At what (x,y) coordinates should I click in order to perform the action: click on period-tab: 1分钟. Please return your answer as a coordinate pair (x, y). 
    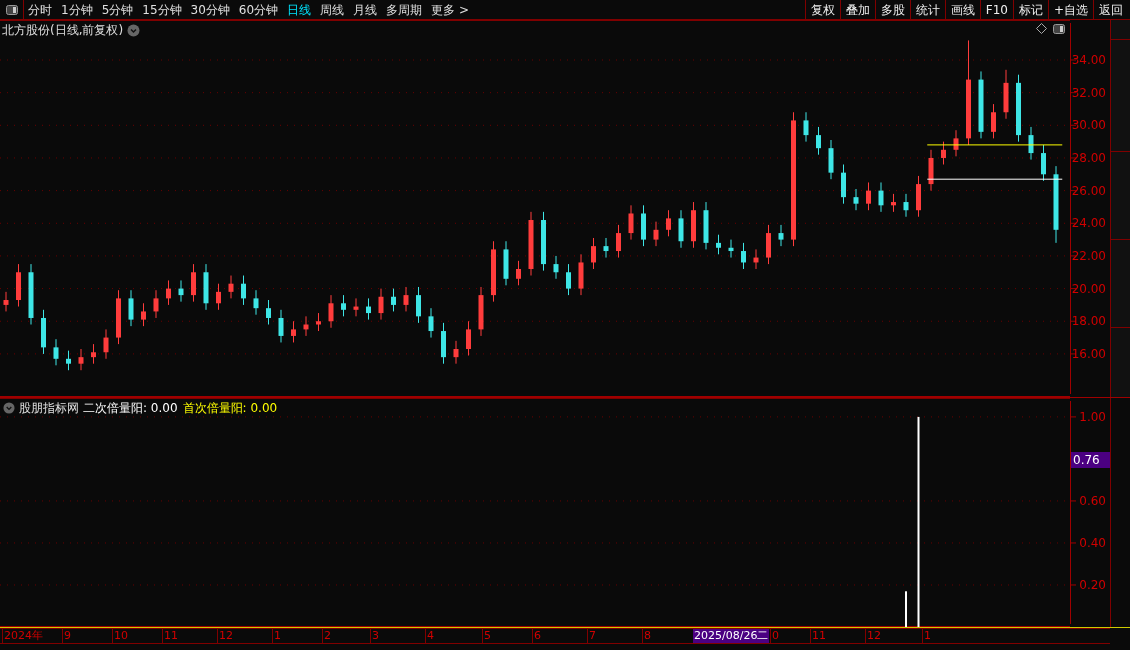
    Looking at the image, I should click on (77, 9).